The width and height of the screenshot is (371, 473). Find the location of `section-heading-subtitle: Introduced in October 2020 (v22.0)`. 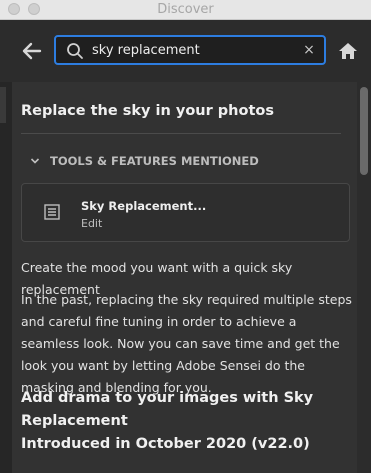

section-heading-subtitle: Introduced in October 2020 (v22.0) is located at coordinates (165, 444).